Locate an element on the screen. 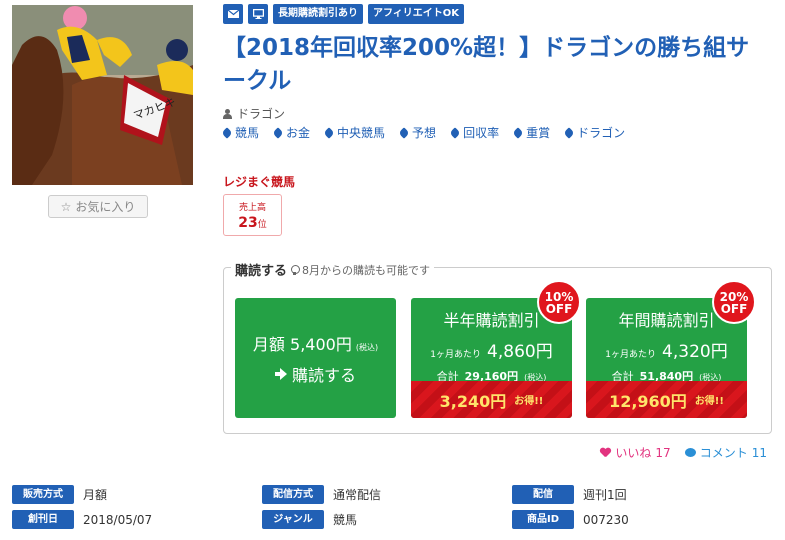 The image size is (785, 540). favorite-button: ☆ お気に入り is located at coordinates (98, 206).